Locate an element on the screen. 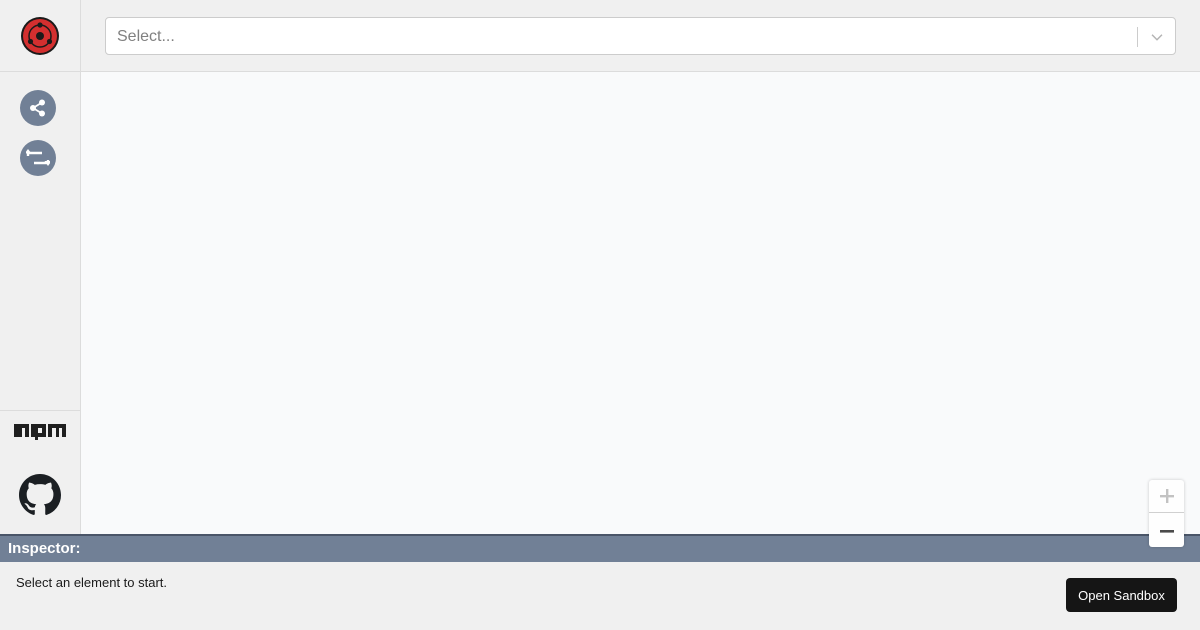 Image resolution: width=1200 pixels, height=630 pixels. zoom-in-button is located at coordinates (1166, 496).